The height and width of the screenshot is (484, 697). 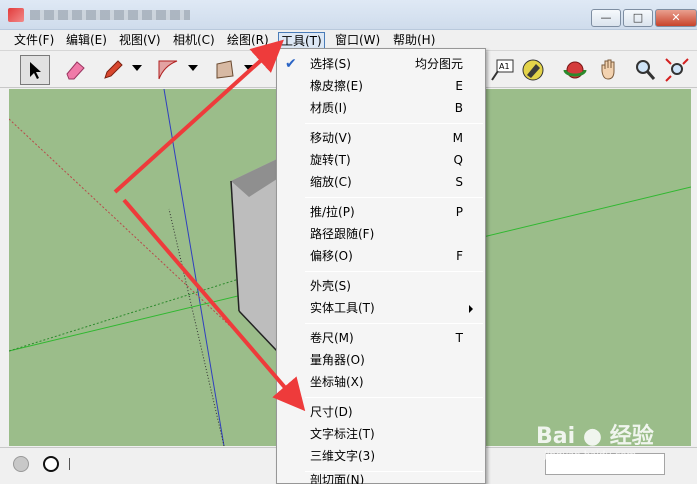 I want to click on watermark-brand2: 经验, so click(x=631, y=436).